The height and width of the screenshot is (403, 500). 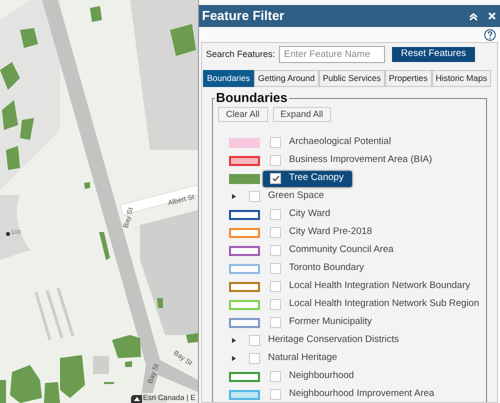 I want to click on layer-label: Local Health Integration Network Boundary, so click(x=379, y=286).